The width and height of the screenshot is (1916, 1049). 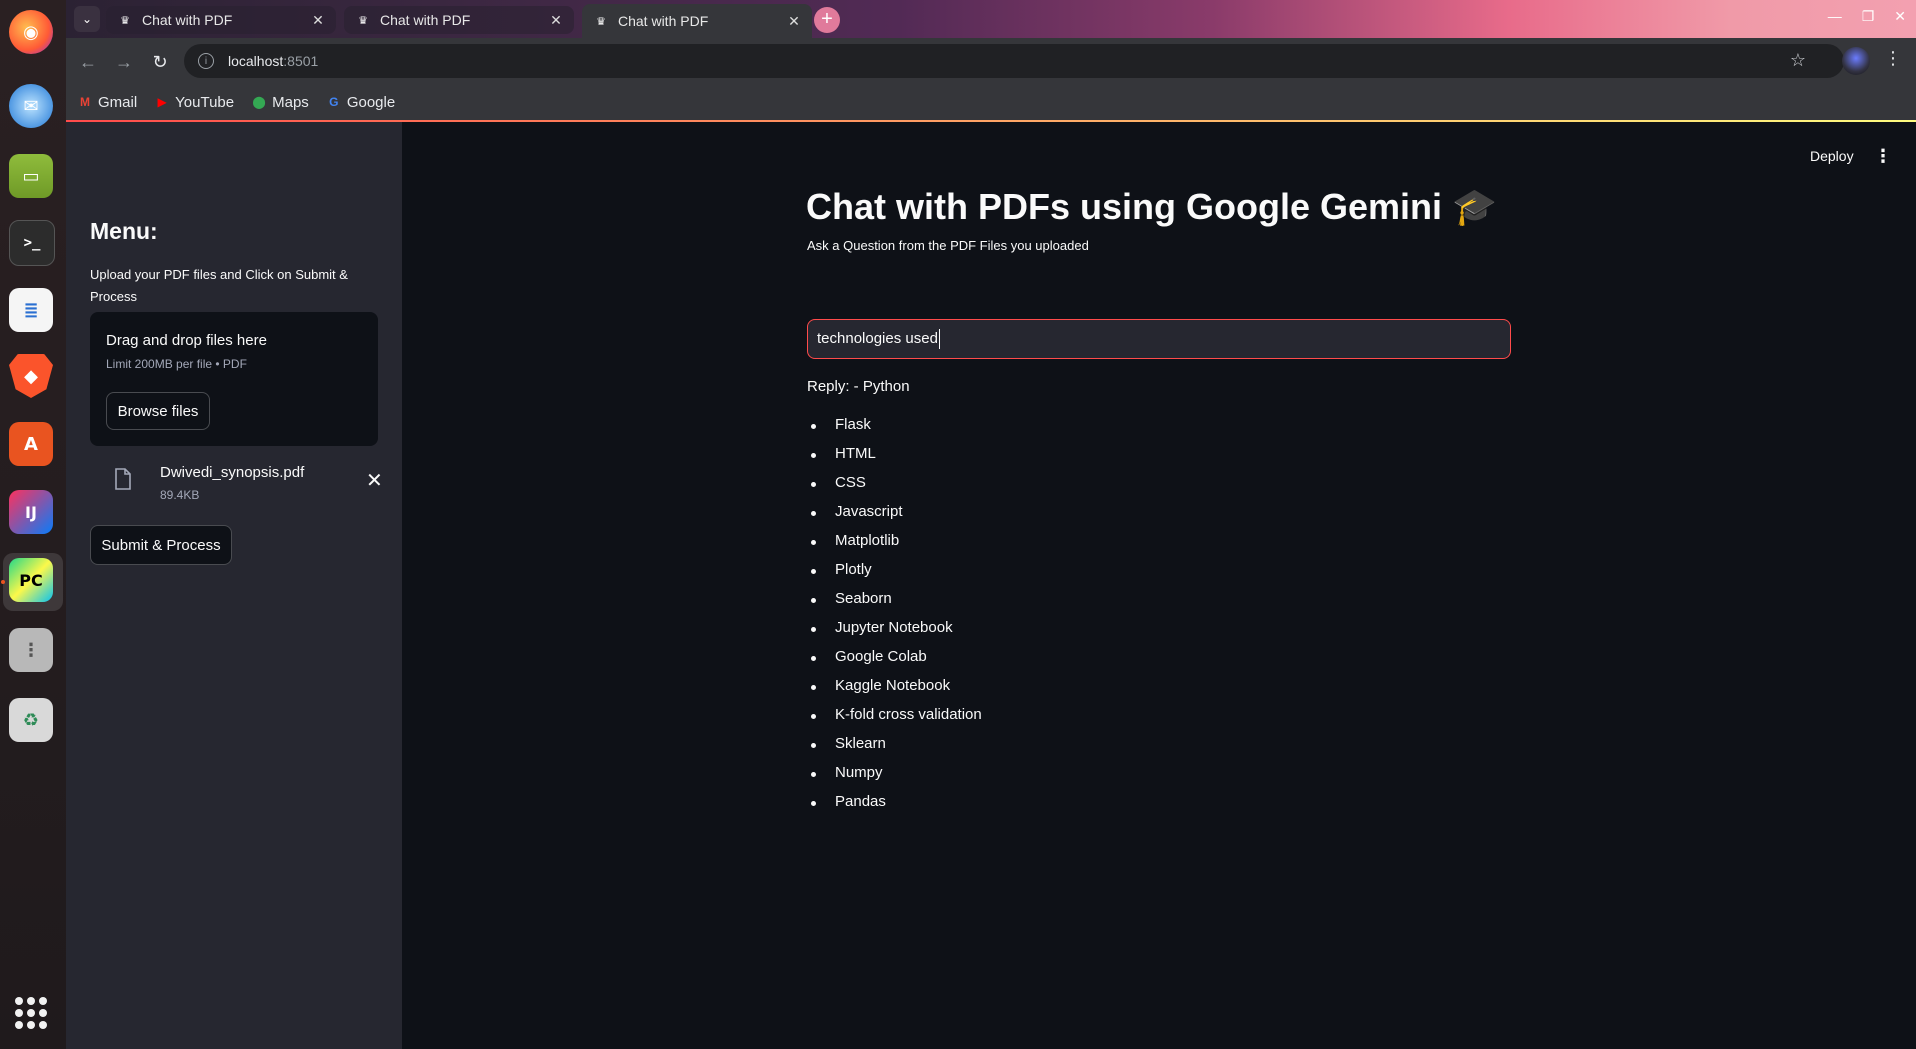 I want to click on window-controls: — ❐ ✕, so click(x=1867, y=16).